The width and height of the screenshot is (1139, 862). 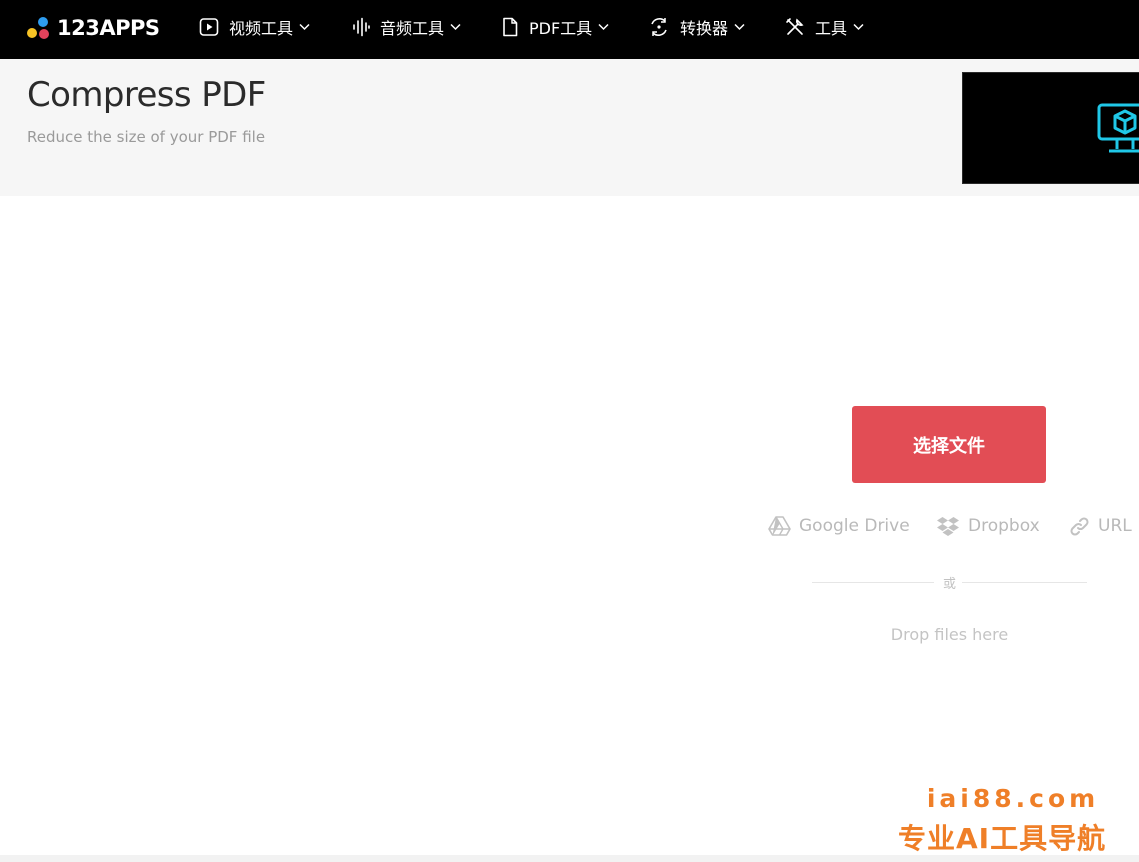 I want to click on google-drive-button: Google Drive, so click(x=839, y=526).